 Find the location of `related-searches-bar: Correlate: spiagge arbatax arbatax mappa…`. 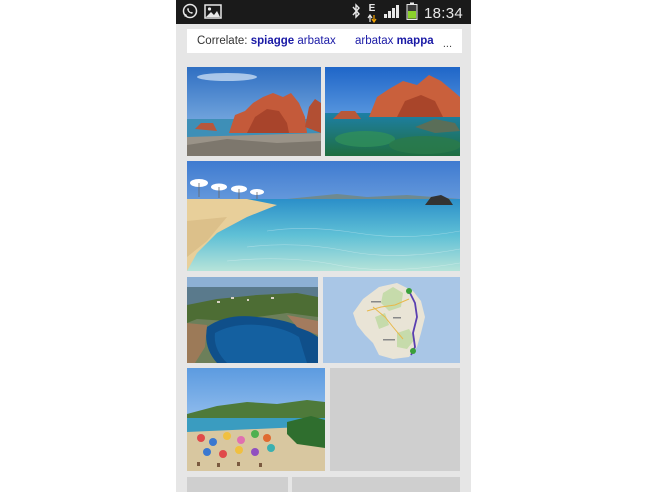

related-searches-bar: Correlate: spiagge arbatax arbatax mappa… is located at coordinates (324, 41).